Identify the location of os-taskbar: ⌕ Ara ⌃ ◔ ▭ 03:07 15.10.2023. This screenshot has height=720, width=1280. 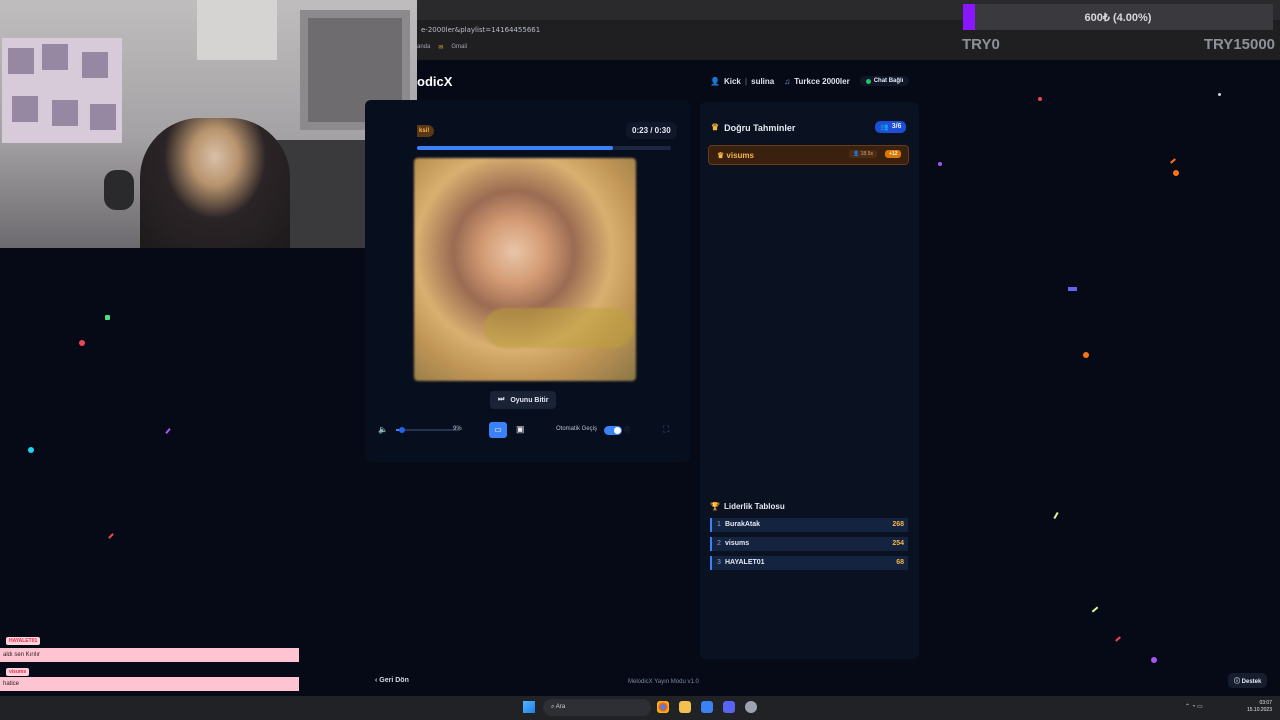
(640, 708).